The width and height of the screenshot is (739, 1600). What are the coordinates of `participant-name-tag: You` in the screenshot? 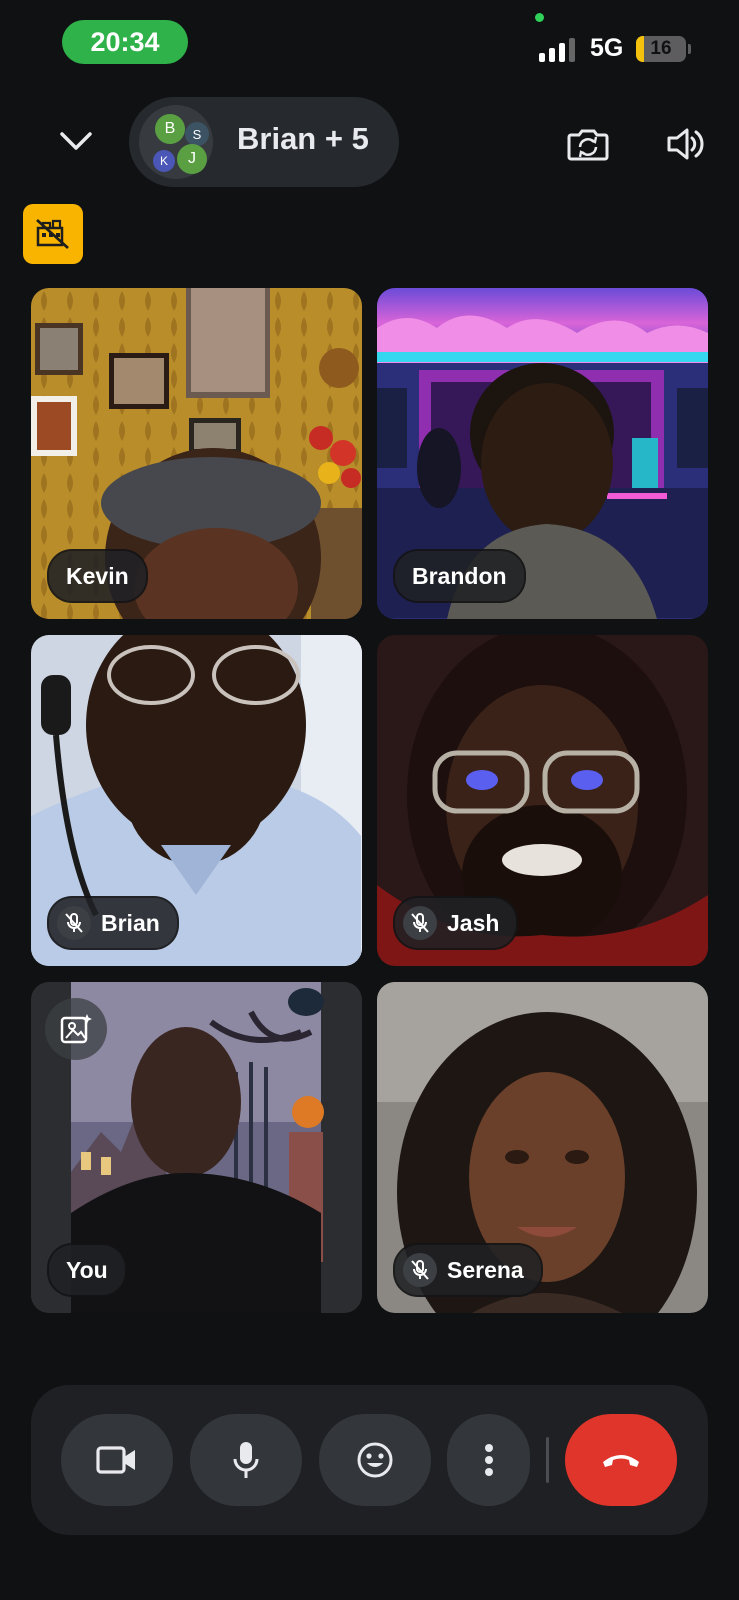 It's located at (87, 1270).